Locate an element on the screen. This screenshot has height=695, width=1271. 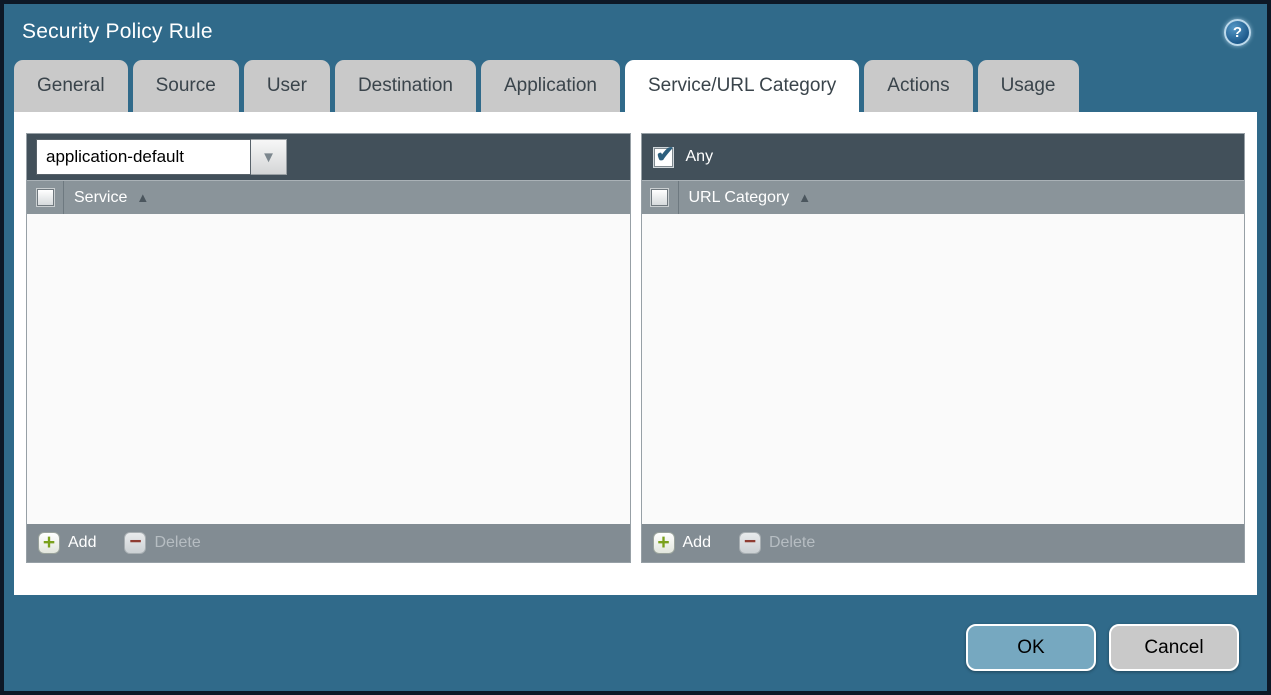
url-category-delete-label: Delete is located at coordinates (792, 542).